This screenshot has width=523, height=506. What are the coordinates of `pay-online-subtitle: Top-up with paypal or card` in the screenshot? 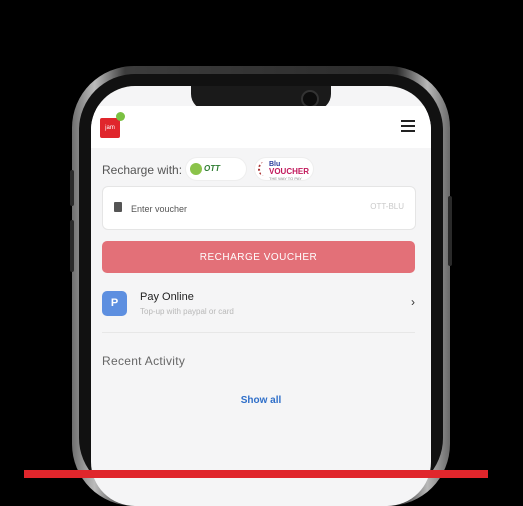 It's located at (187, 311).